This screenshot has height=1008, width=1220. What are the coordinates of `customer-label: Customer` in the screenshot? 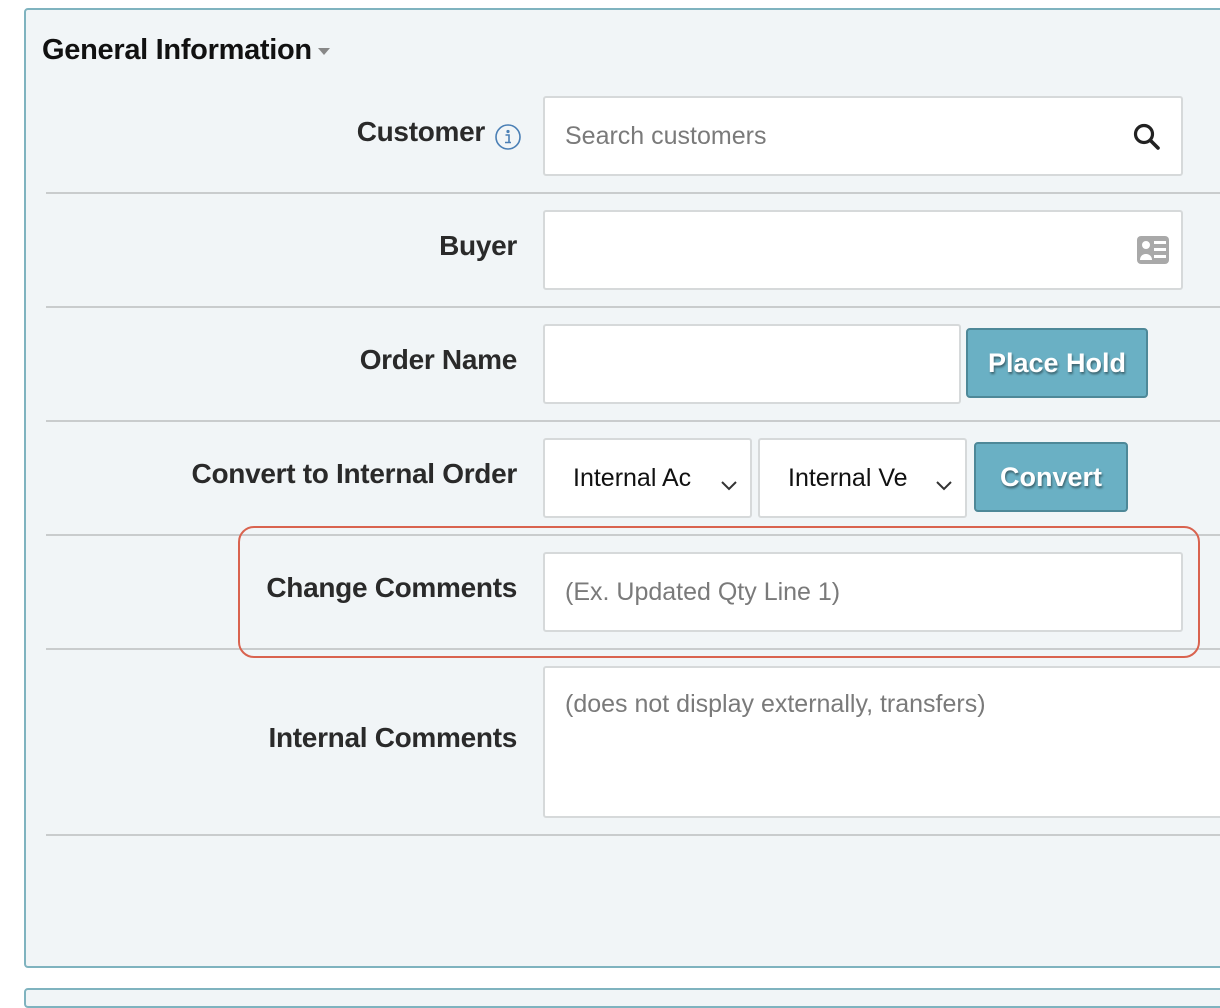 It's located at (421, 131).